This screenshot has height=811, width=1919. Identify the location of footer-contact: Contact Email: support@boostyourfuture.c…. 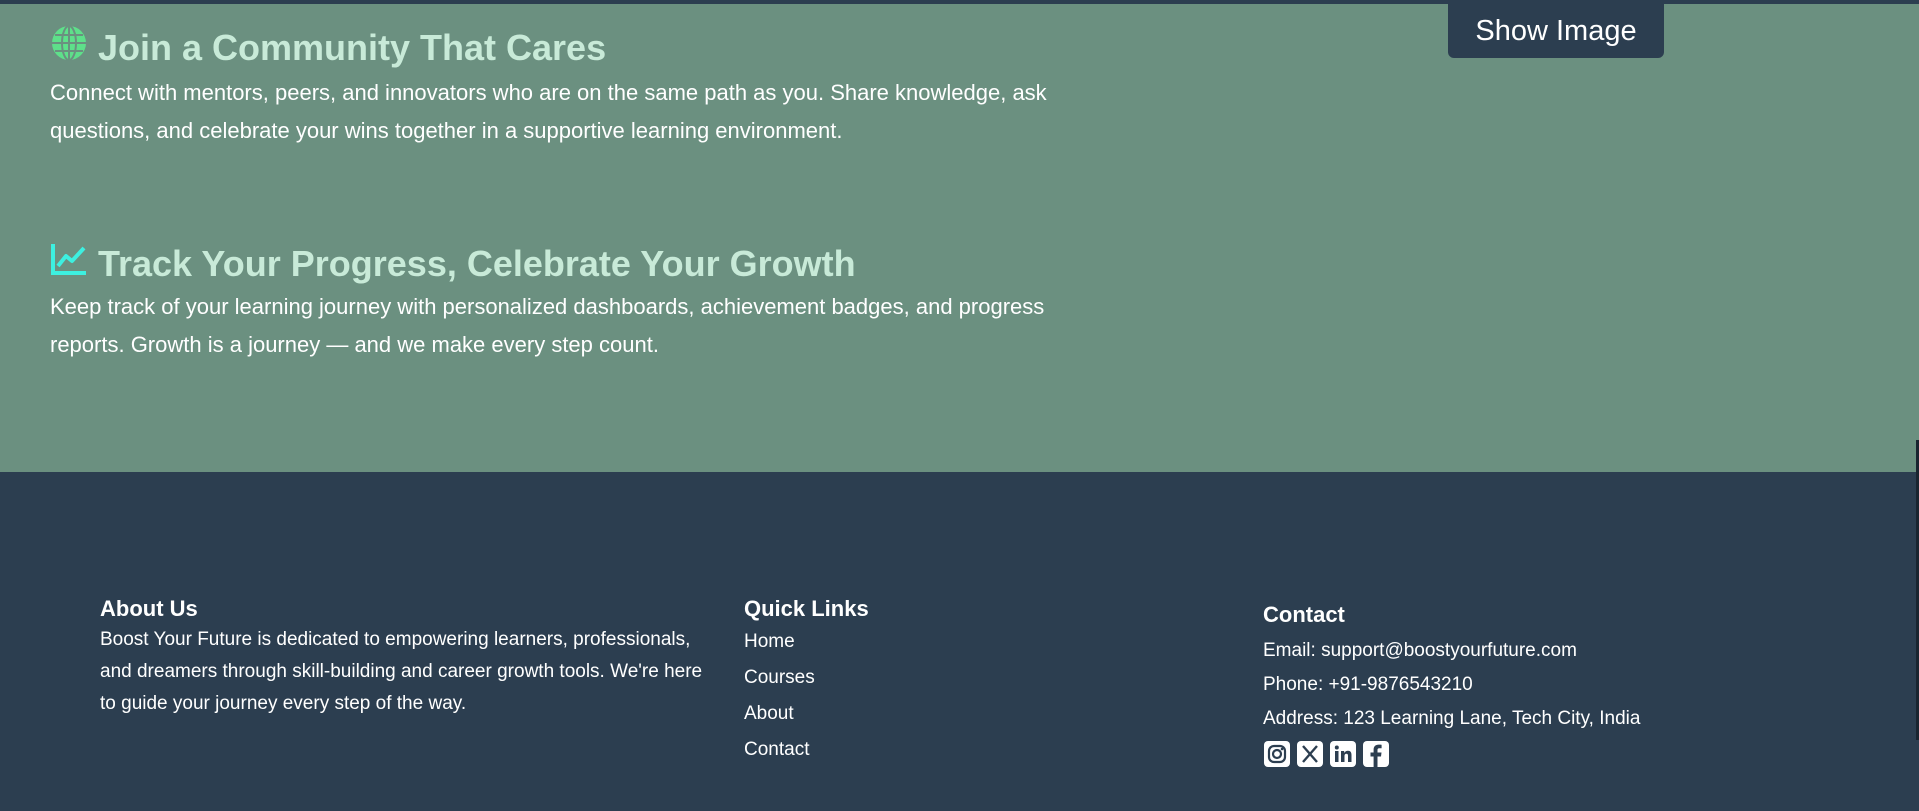
(1523, 685).